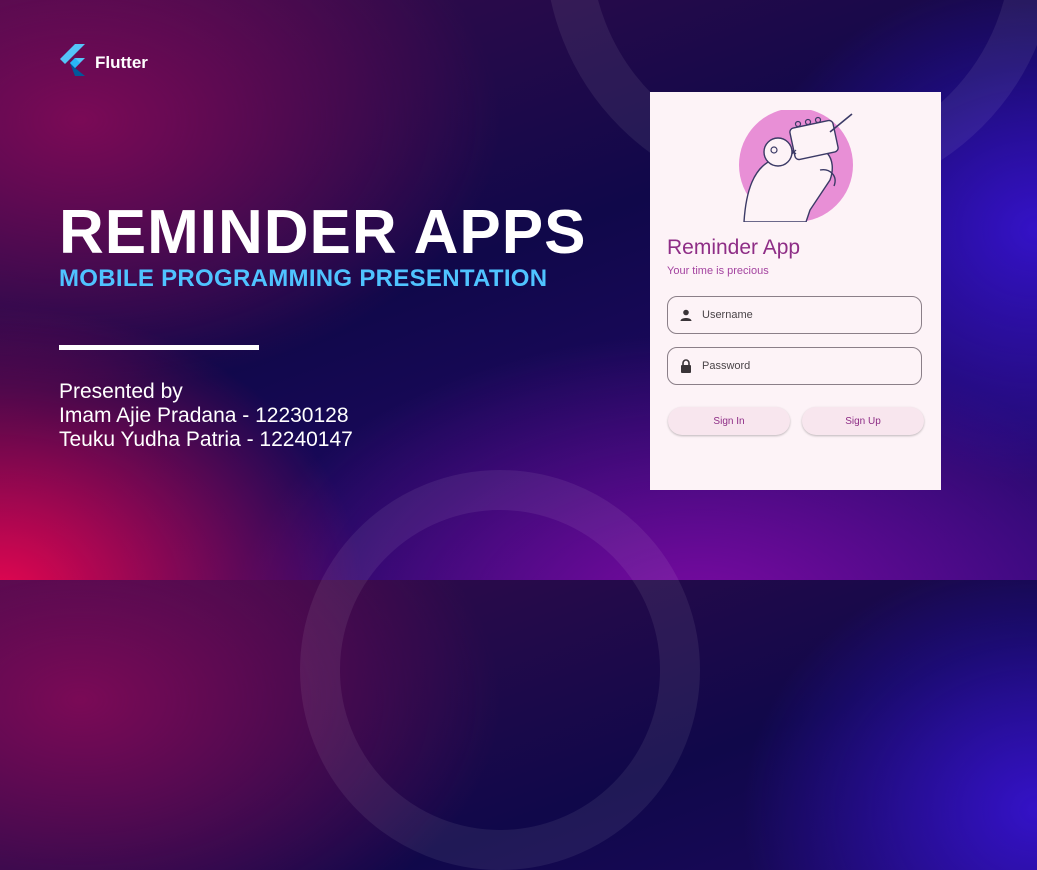  I want to click on slide-subtitle: MOBILE PROGRAMMING PRESENTATION, so click(303, 278).